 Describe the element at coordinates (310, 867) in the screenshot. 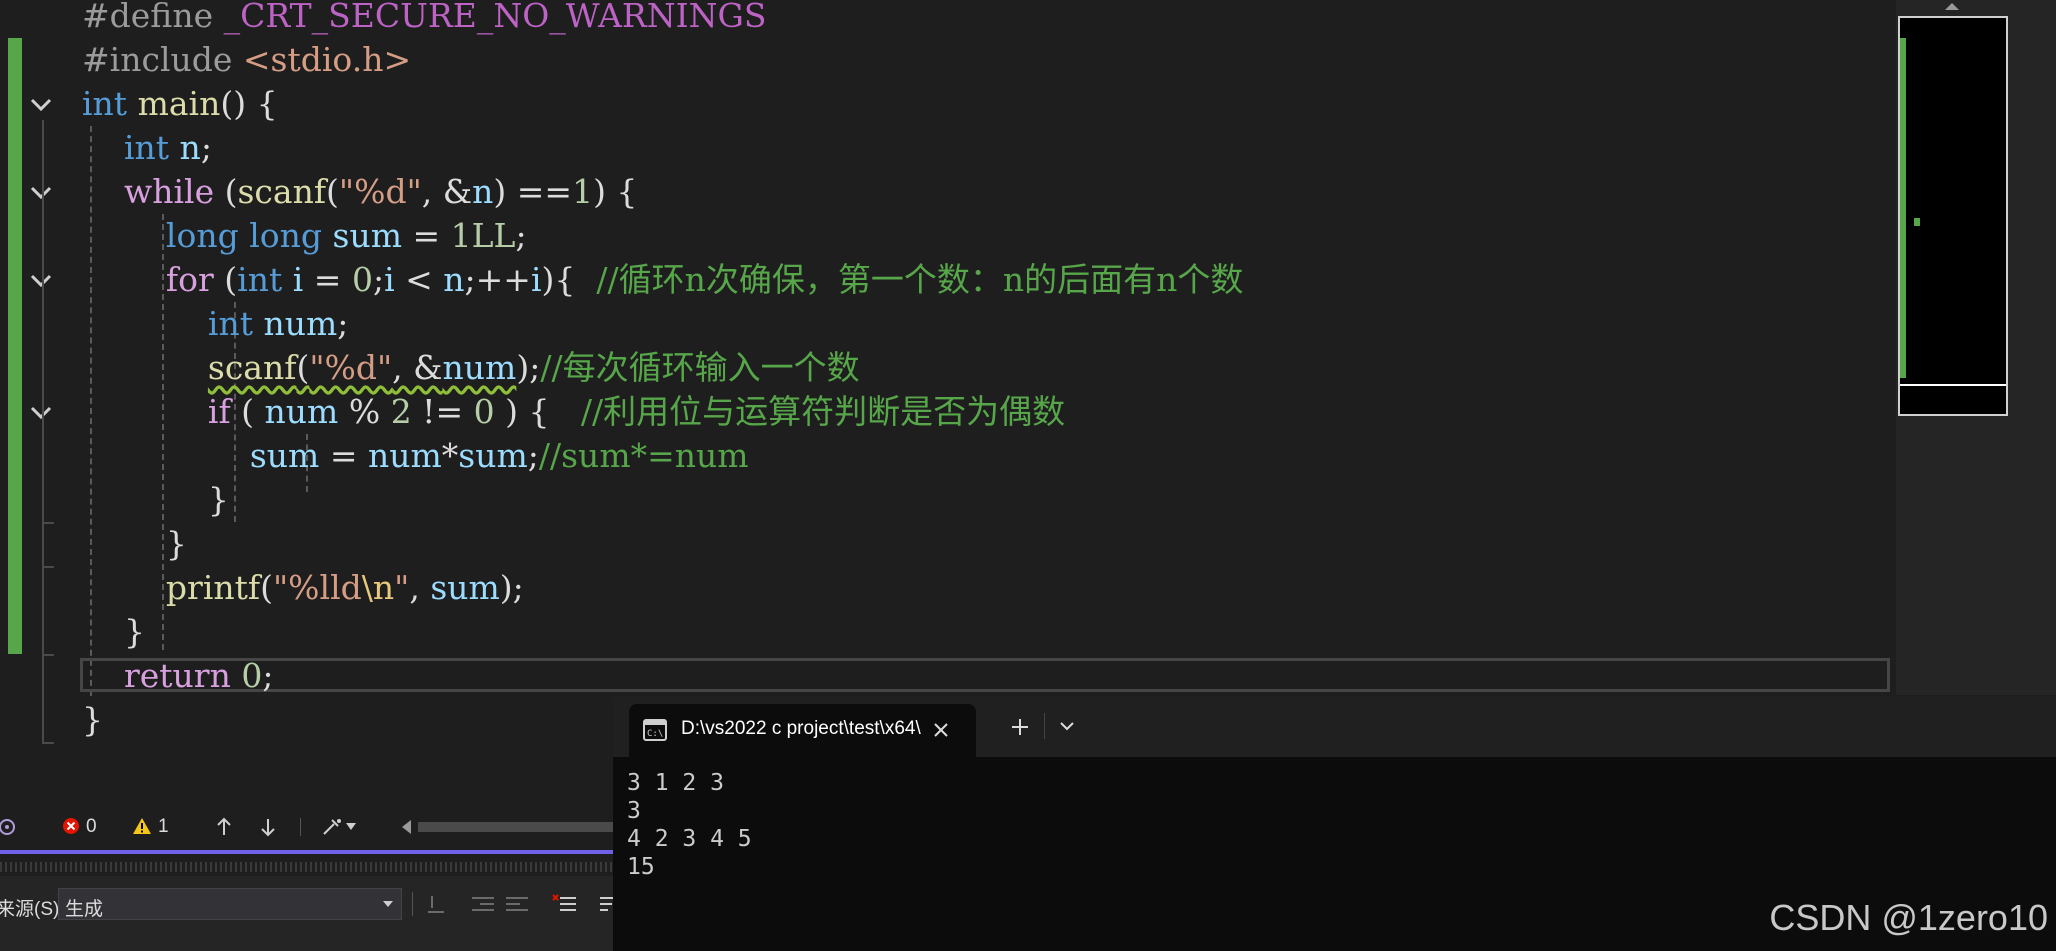

I see `panel-grip` at that location.